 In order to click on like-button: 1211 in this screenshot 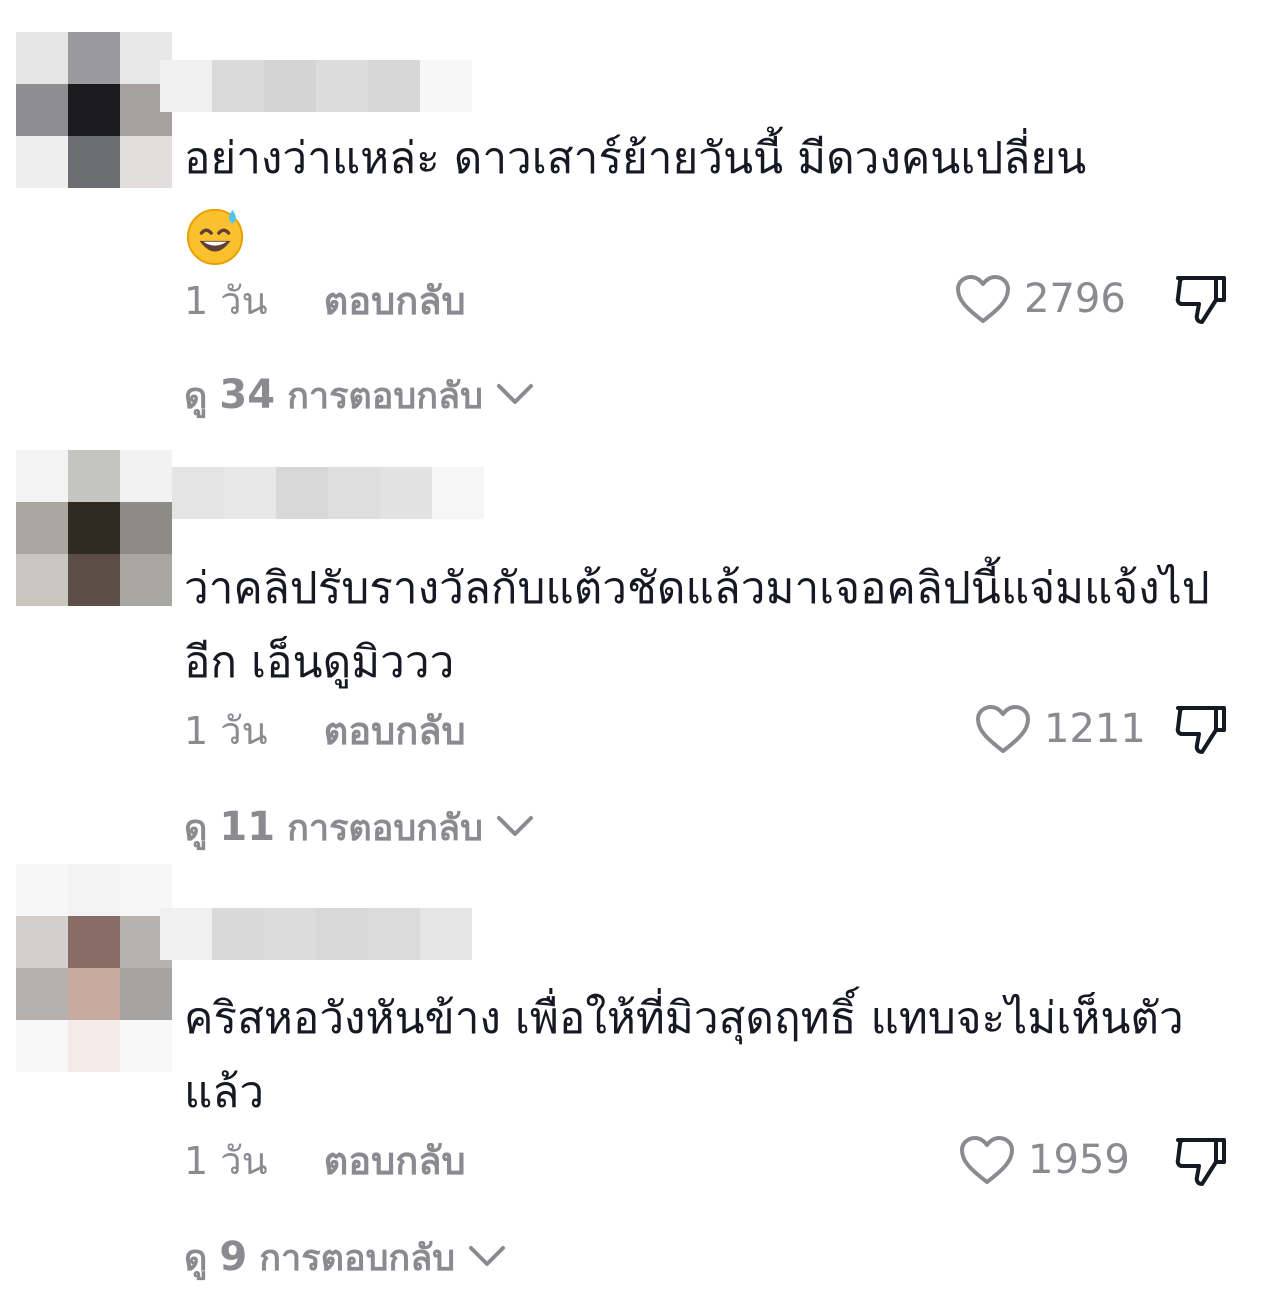, I will do `click(1060, 729)`.